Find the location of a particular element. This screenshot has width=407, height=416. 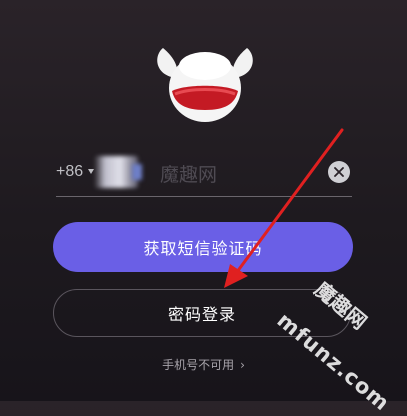

chevron-right-icon: › is located at coordinates (242, 365).